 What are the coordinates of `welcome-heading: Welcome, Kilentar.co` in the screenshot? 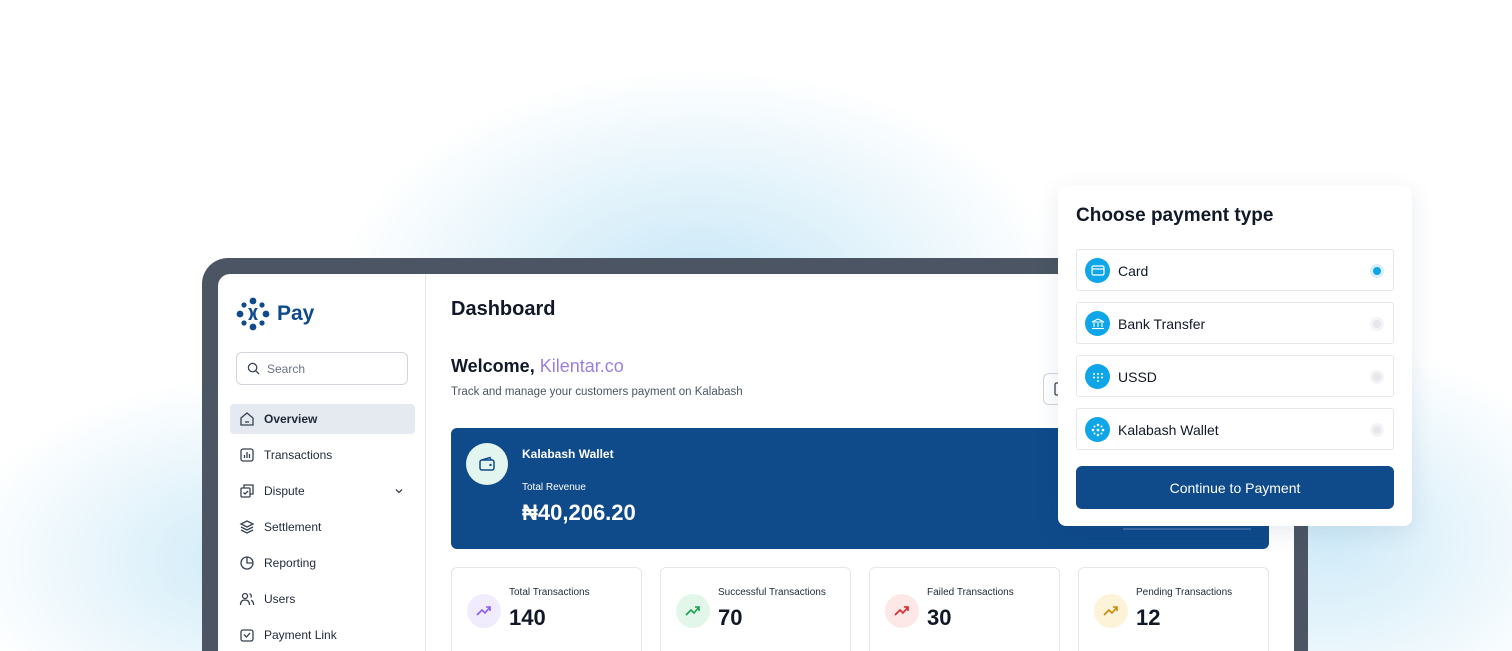 It's located at (537, 366).